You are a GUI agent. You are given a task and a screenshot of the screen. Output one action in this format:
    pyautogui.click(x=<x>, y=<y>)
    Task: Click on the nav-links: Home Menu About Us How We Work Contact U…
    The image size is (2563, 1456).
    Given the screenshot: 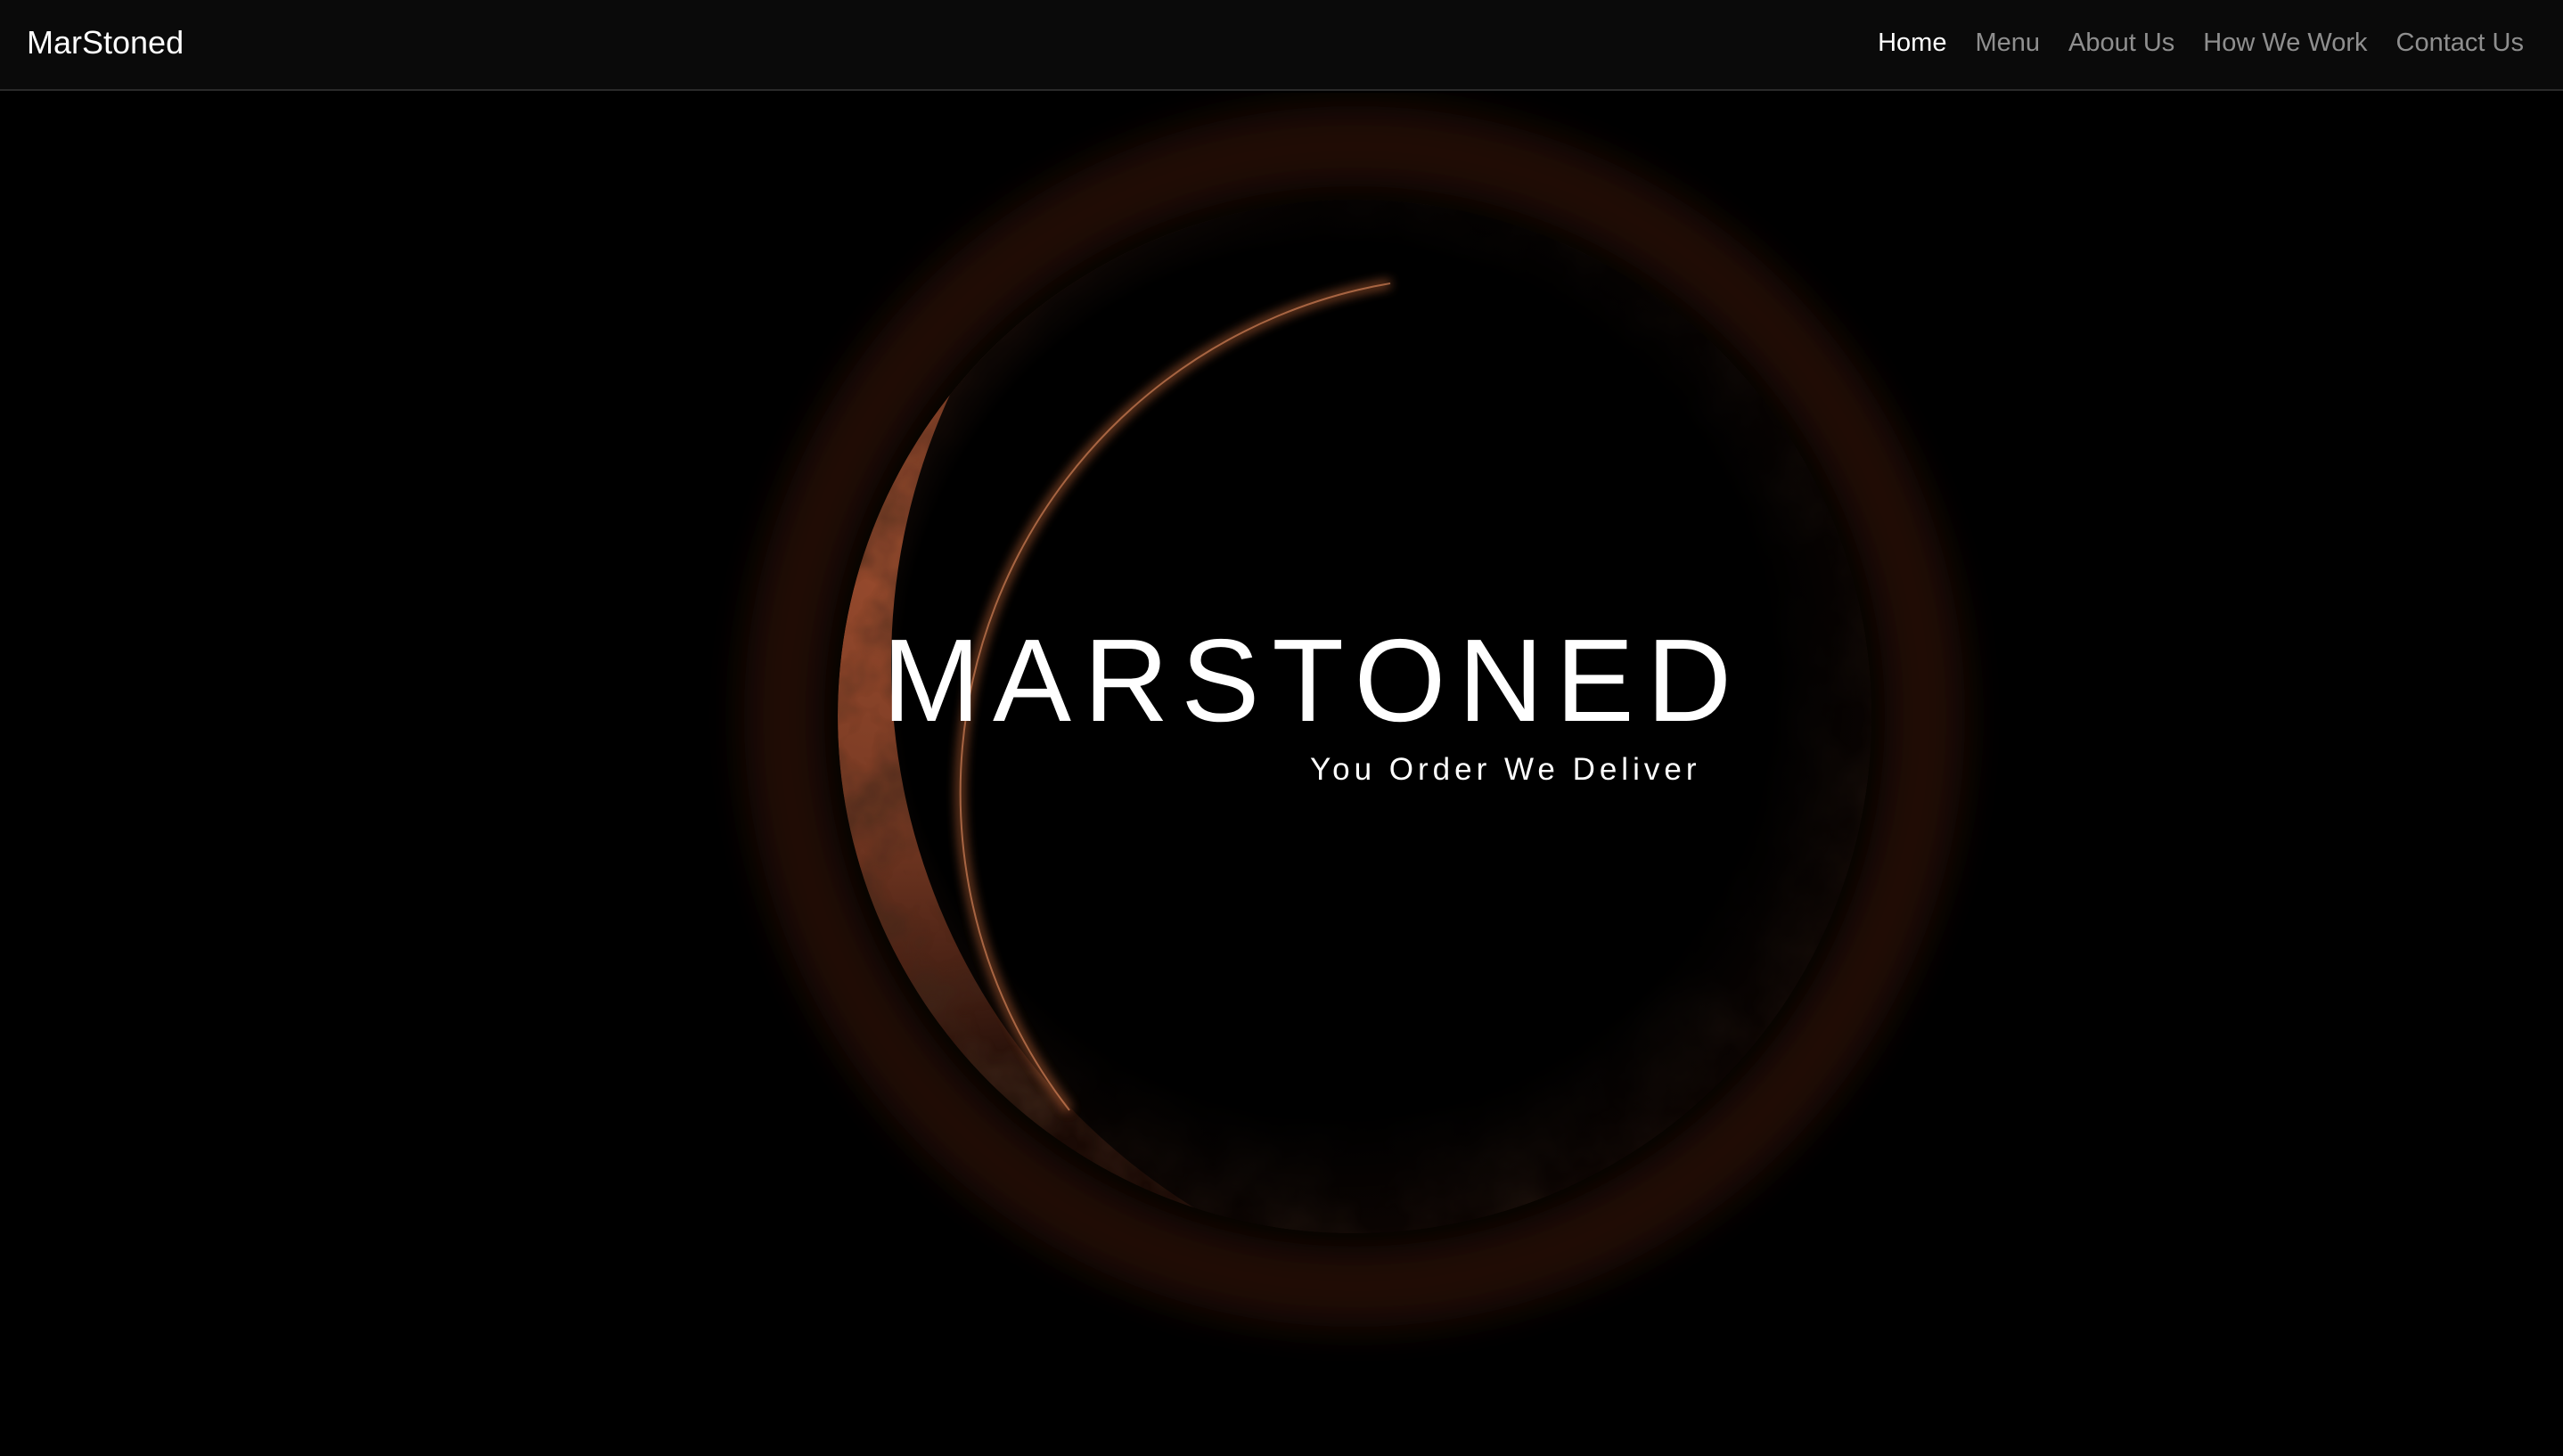 What is the action you would take?
    pyautogui.click(x=2201, y=42)
    